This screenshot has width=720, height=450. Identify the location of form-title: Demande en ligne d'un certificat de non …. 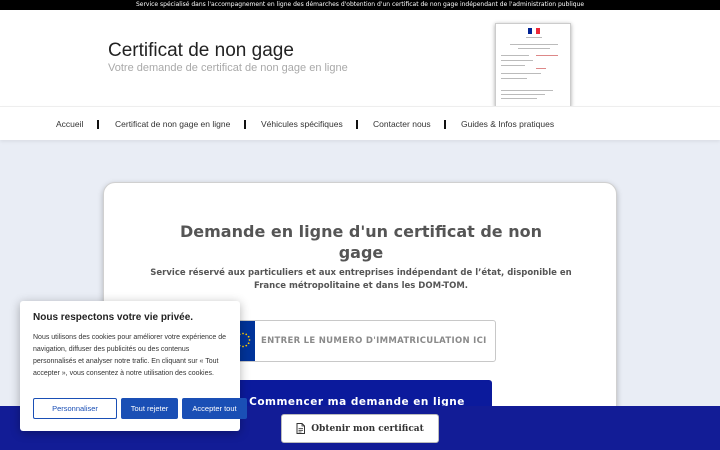
(361, 242).